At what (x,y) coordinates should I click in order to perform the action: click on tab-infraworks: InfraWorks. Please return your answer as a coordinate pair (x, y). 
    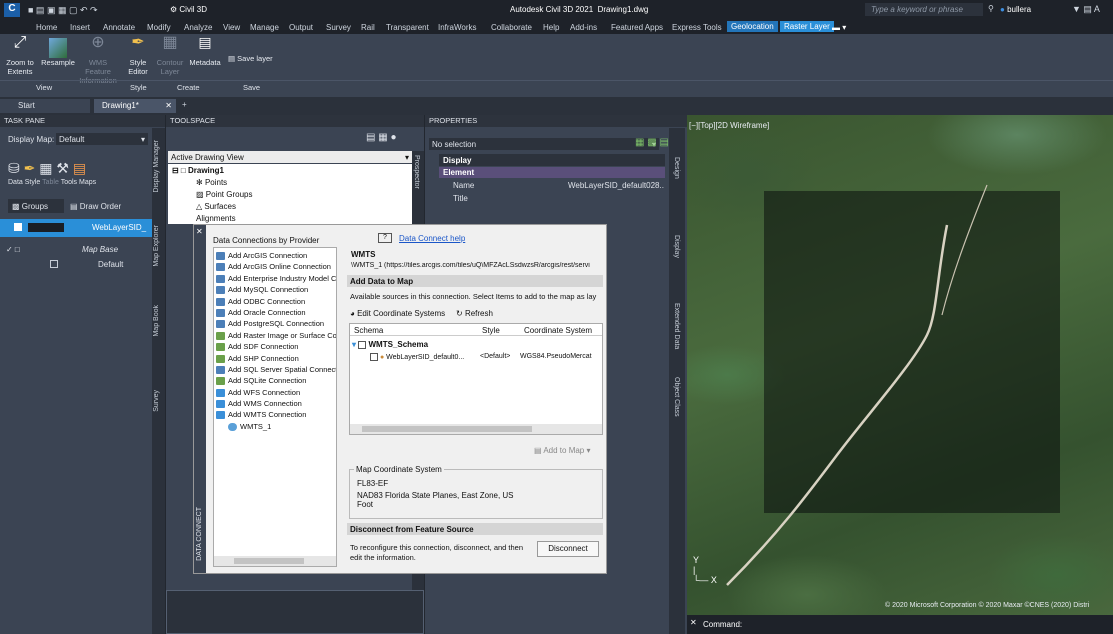
    Looking at the image, I should click on (457, 27).